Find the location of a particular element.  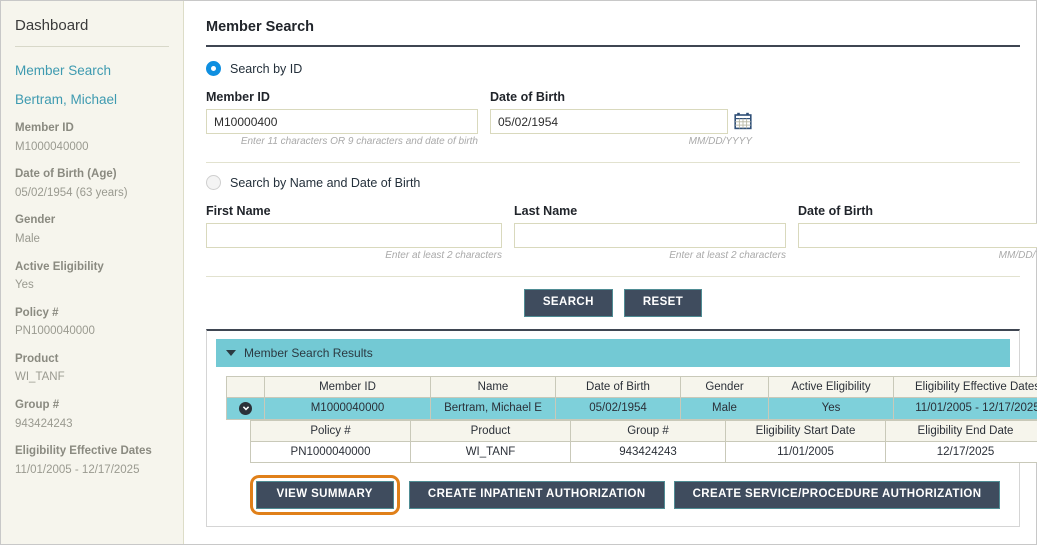

cell-end-date: 12/17/2025 is located at coordinates (961, 452).